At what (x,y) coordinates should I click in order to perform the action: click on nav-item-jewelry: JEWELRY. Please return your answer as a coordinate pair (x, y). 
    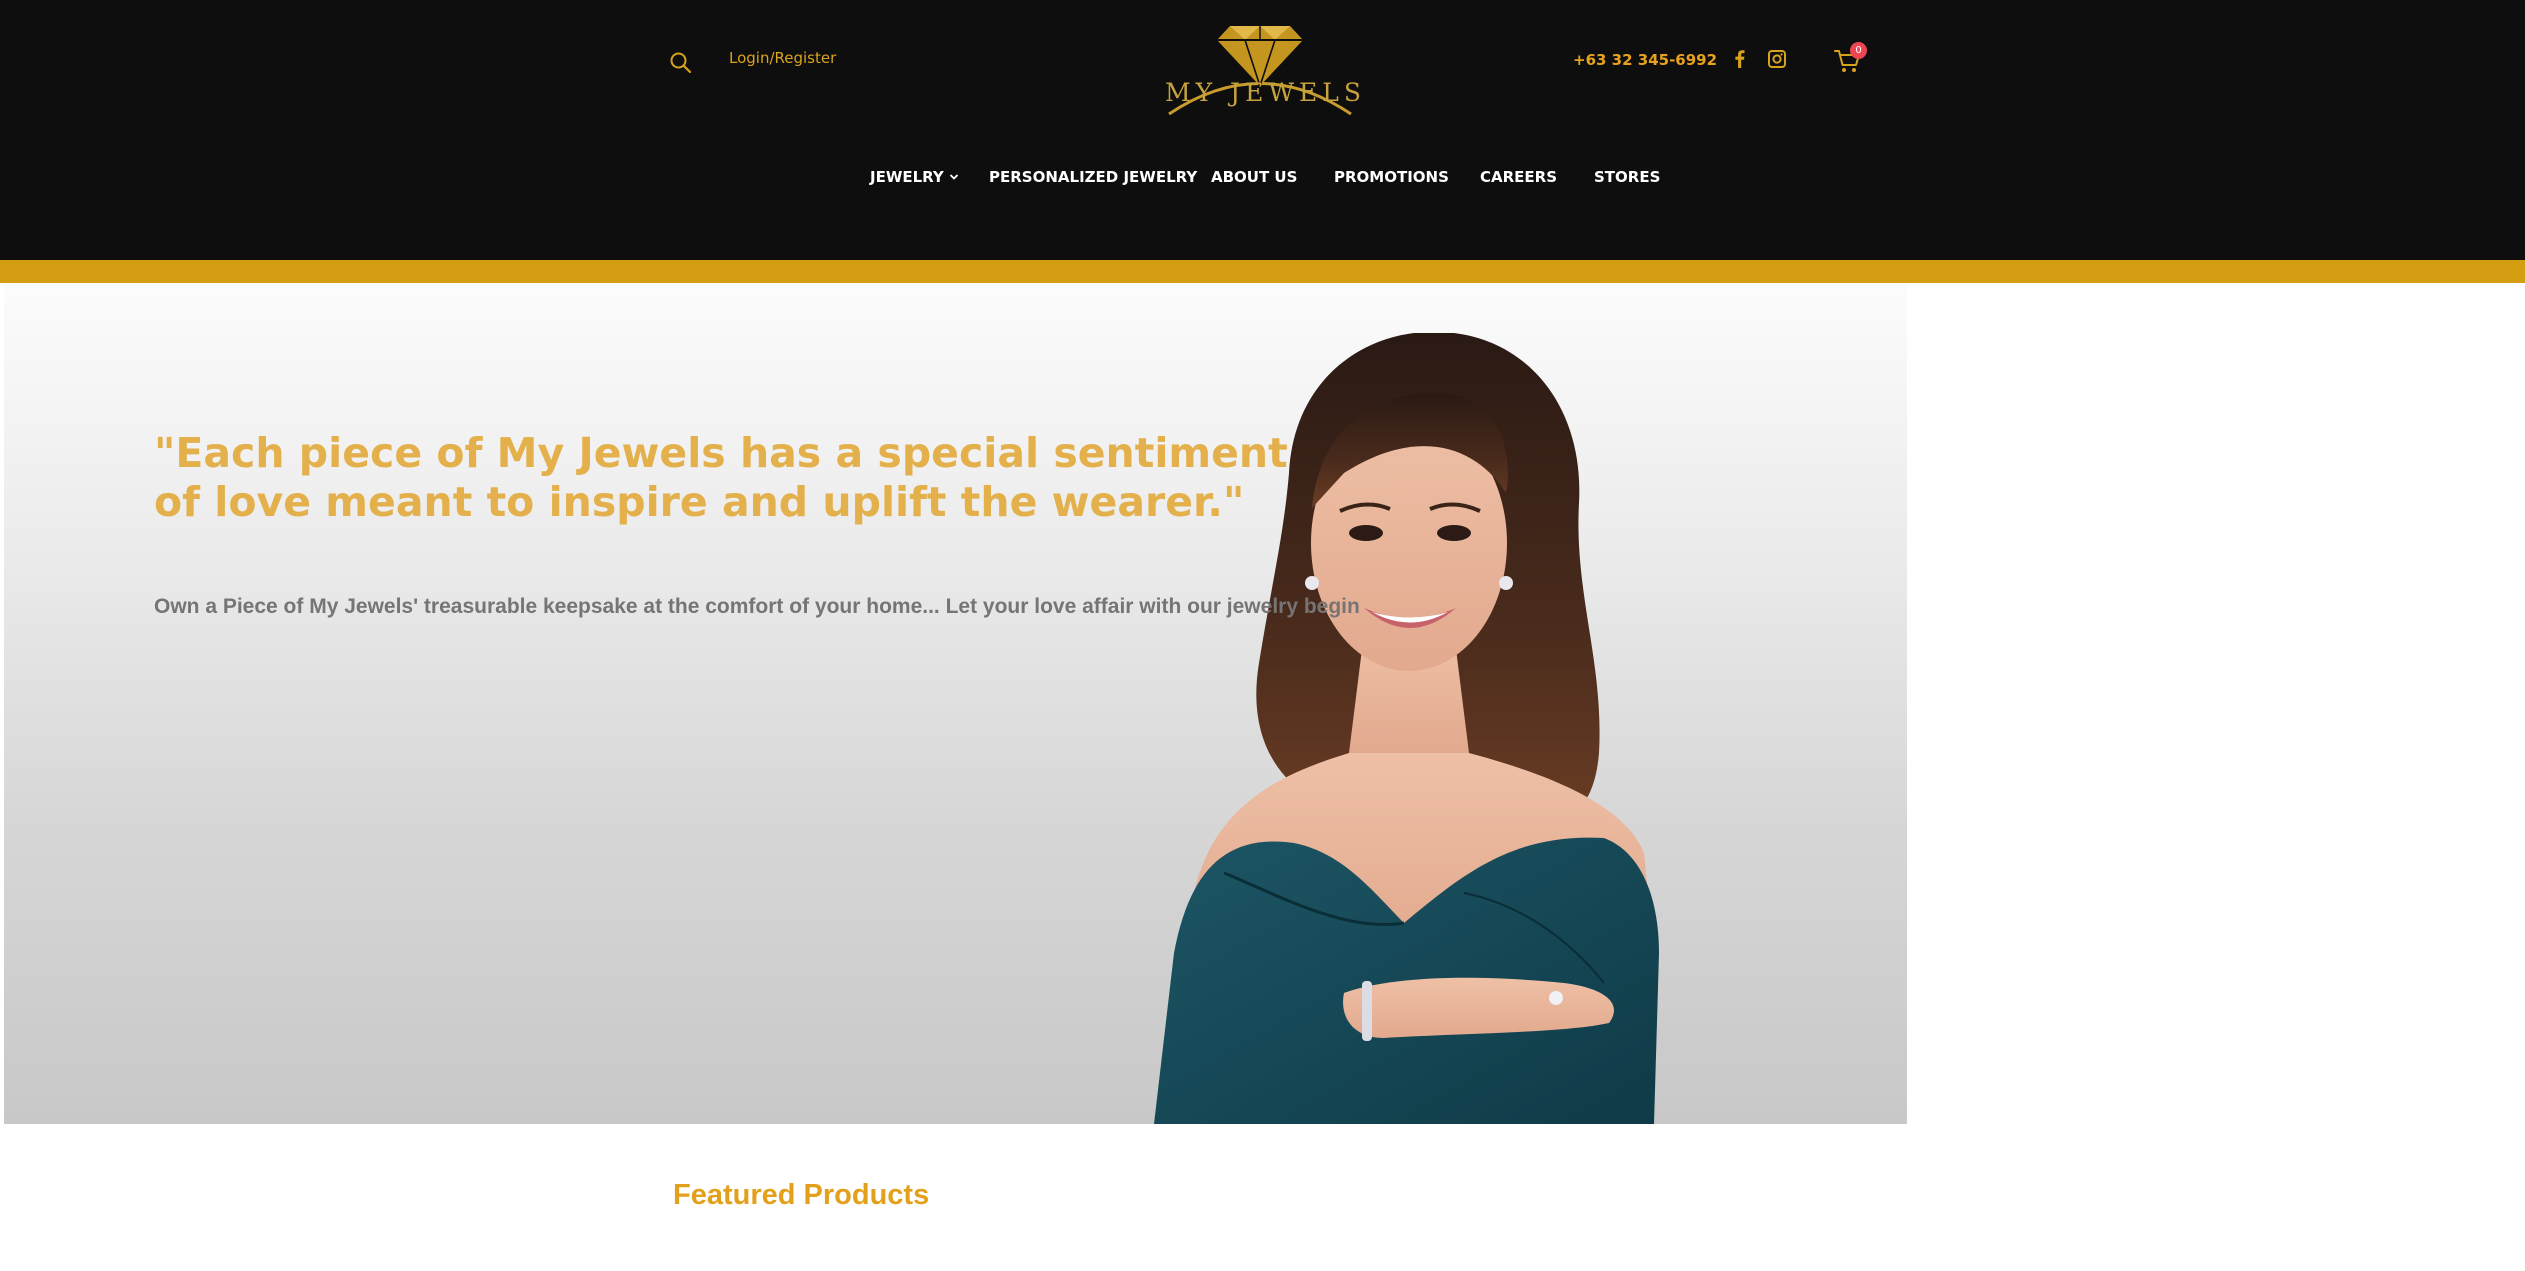
    Looking at the image, I should click on (914, 177).